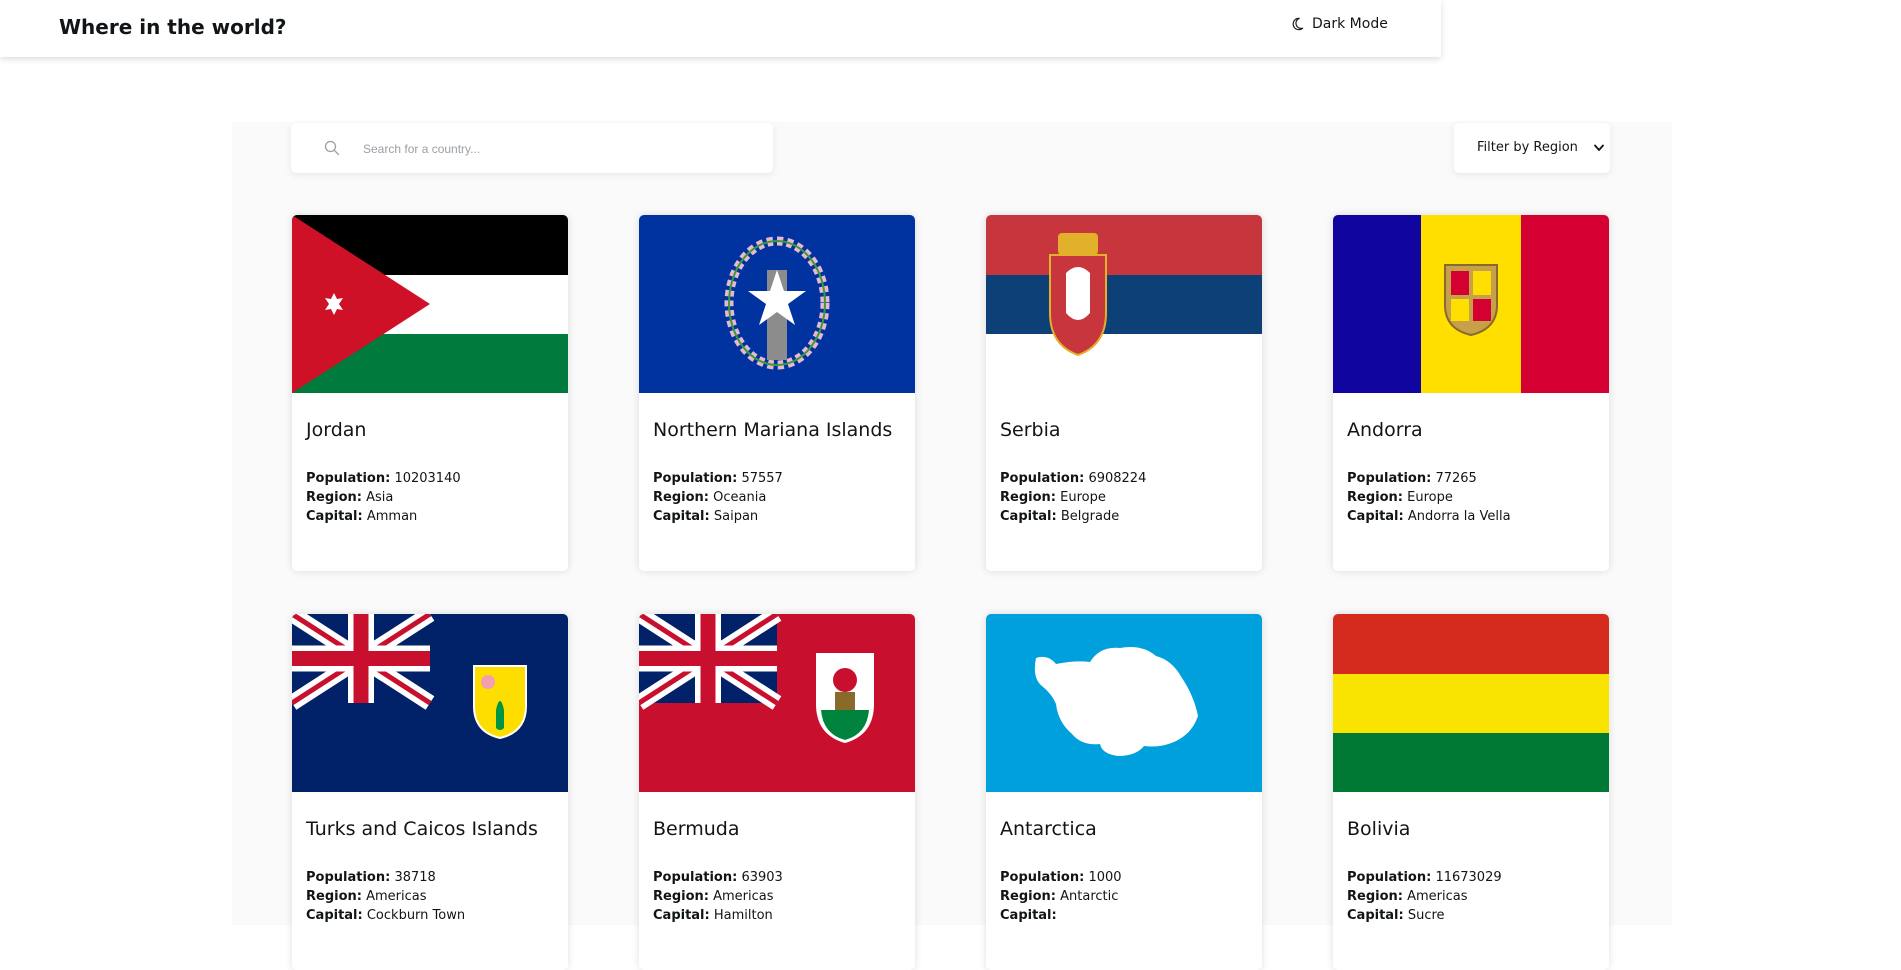 The image size is (1901, 970). I want to click on region-row: Region: Antarctic, so click(1061, 896).